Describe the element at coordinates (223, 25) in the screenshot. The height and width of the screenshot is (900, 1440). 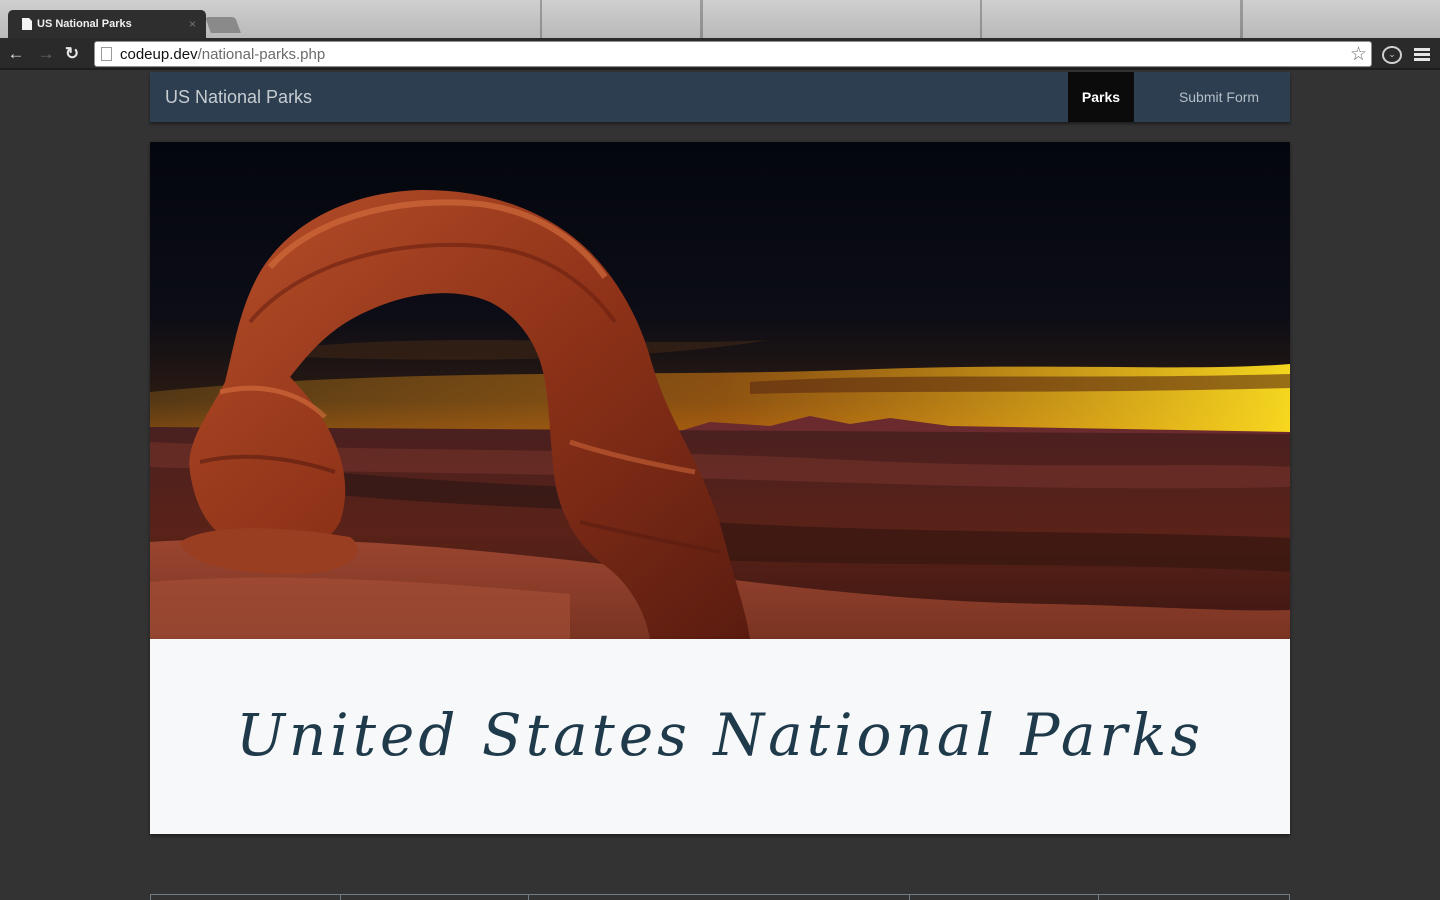
I see `new-tab-button` at that location.